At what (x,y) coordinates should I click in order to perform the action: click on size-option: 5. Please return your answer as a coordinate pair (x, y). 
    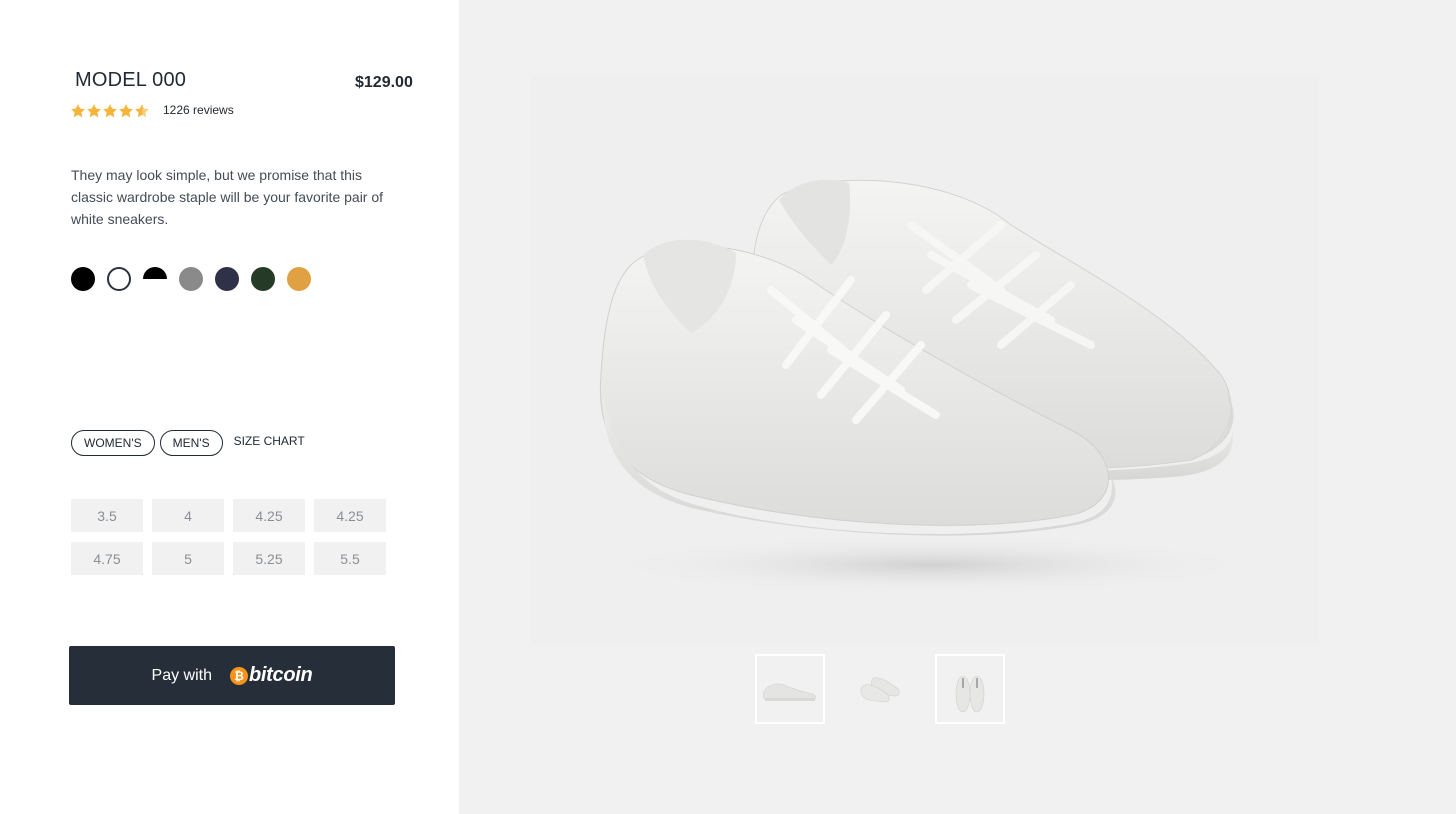
    Looking at the image, I should click on (188, 558).